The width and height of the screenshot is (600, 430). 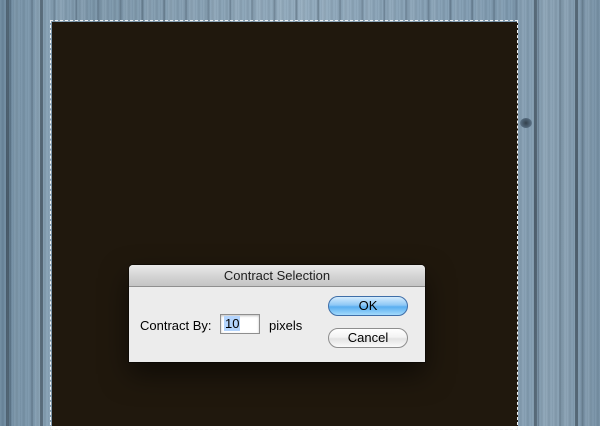 What do you see at coordinates (368, 306) in the screenshot?
I see `ok-button: OK` at bounding box center [368, 306].